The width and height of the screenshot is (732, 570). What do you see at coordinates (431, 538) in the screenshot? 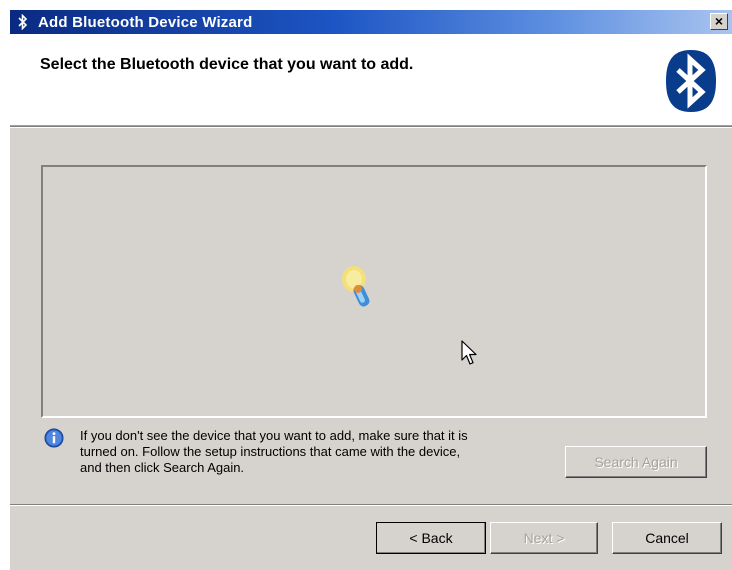
I see `back-button: < Back` at bounding box center [431, 538].